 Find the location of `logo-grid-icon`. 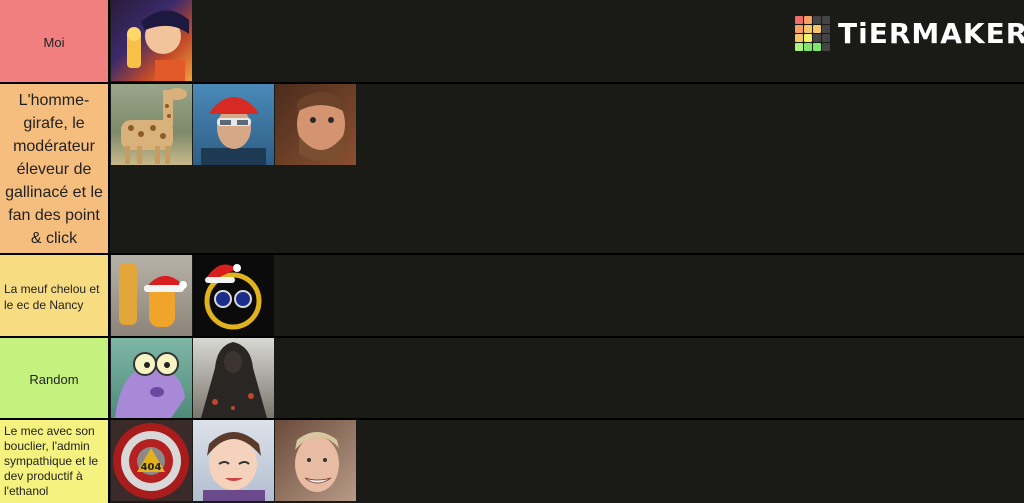

logo-grid-icon is located at coordinates (812, 33).